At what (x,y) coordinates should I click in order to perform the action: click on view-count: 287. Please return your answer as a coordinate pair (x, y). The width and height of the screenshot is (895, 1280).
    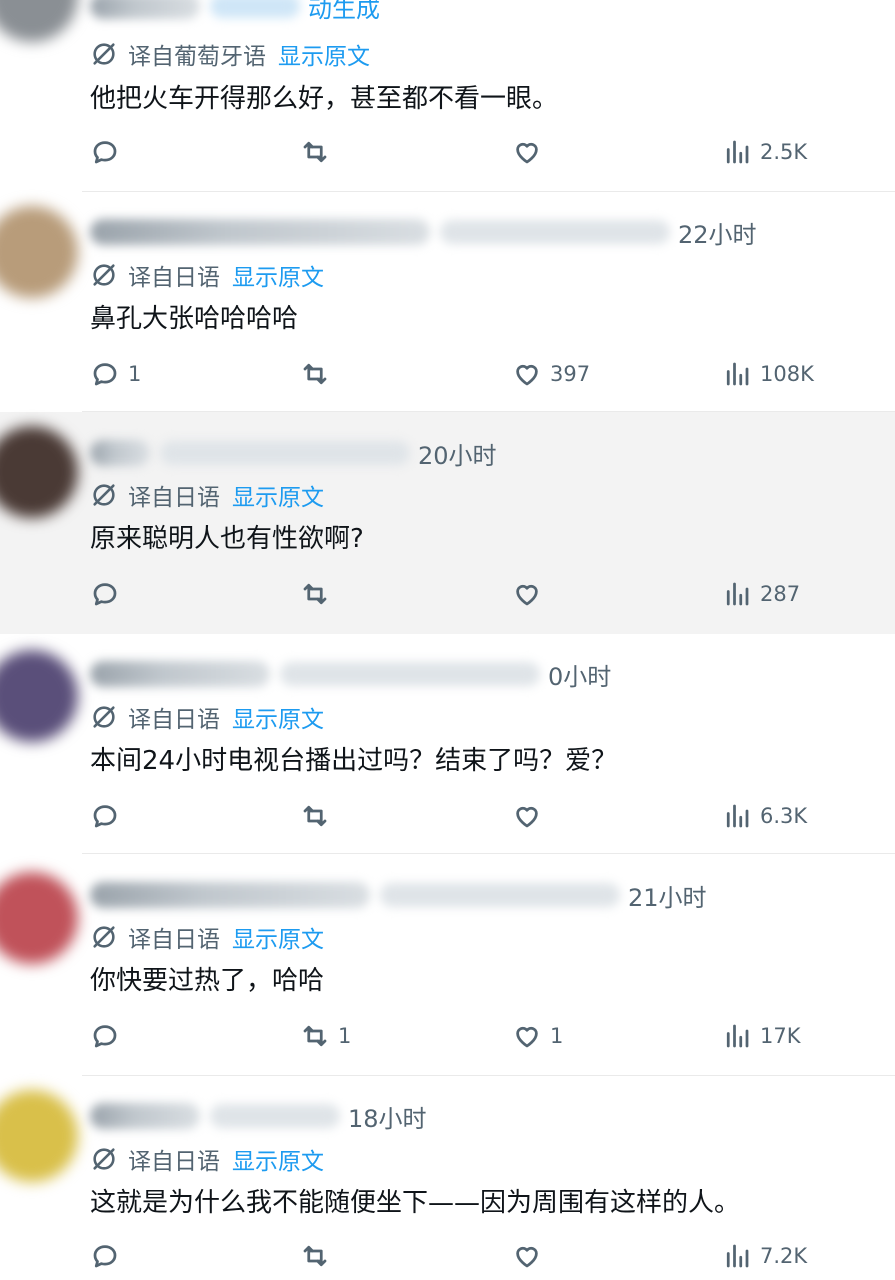
    Looking at the image, I should click on (780, 594).